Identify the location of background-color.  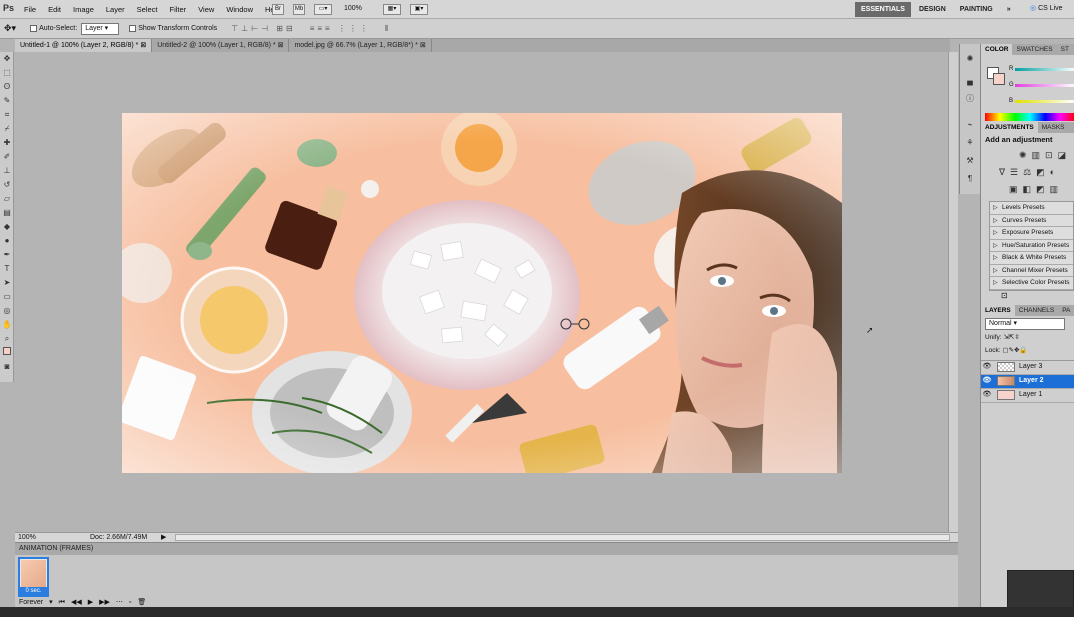
(999, 79).